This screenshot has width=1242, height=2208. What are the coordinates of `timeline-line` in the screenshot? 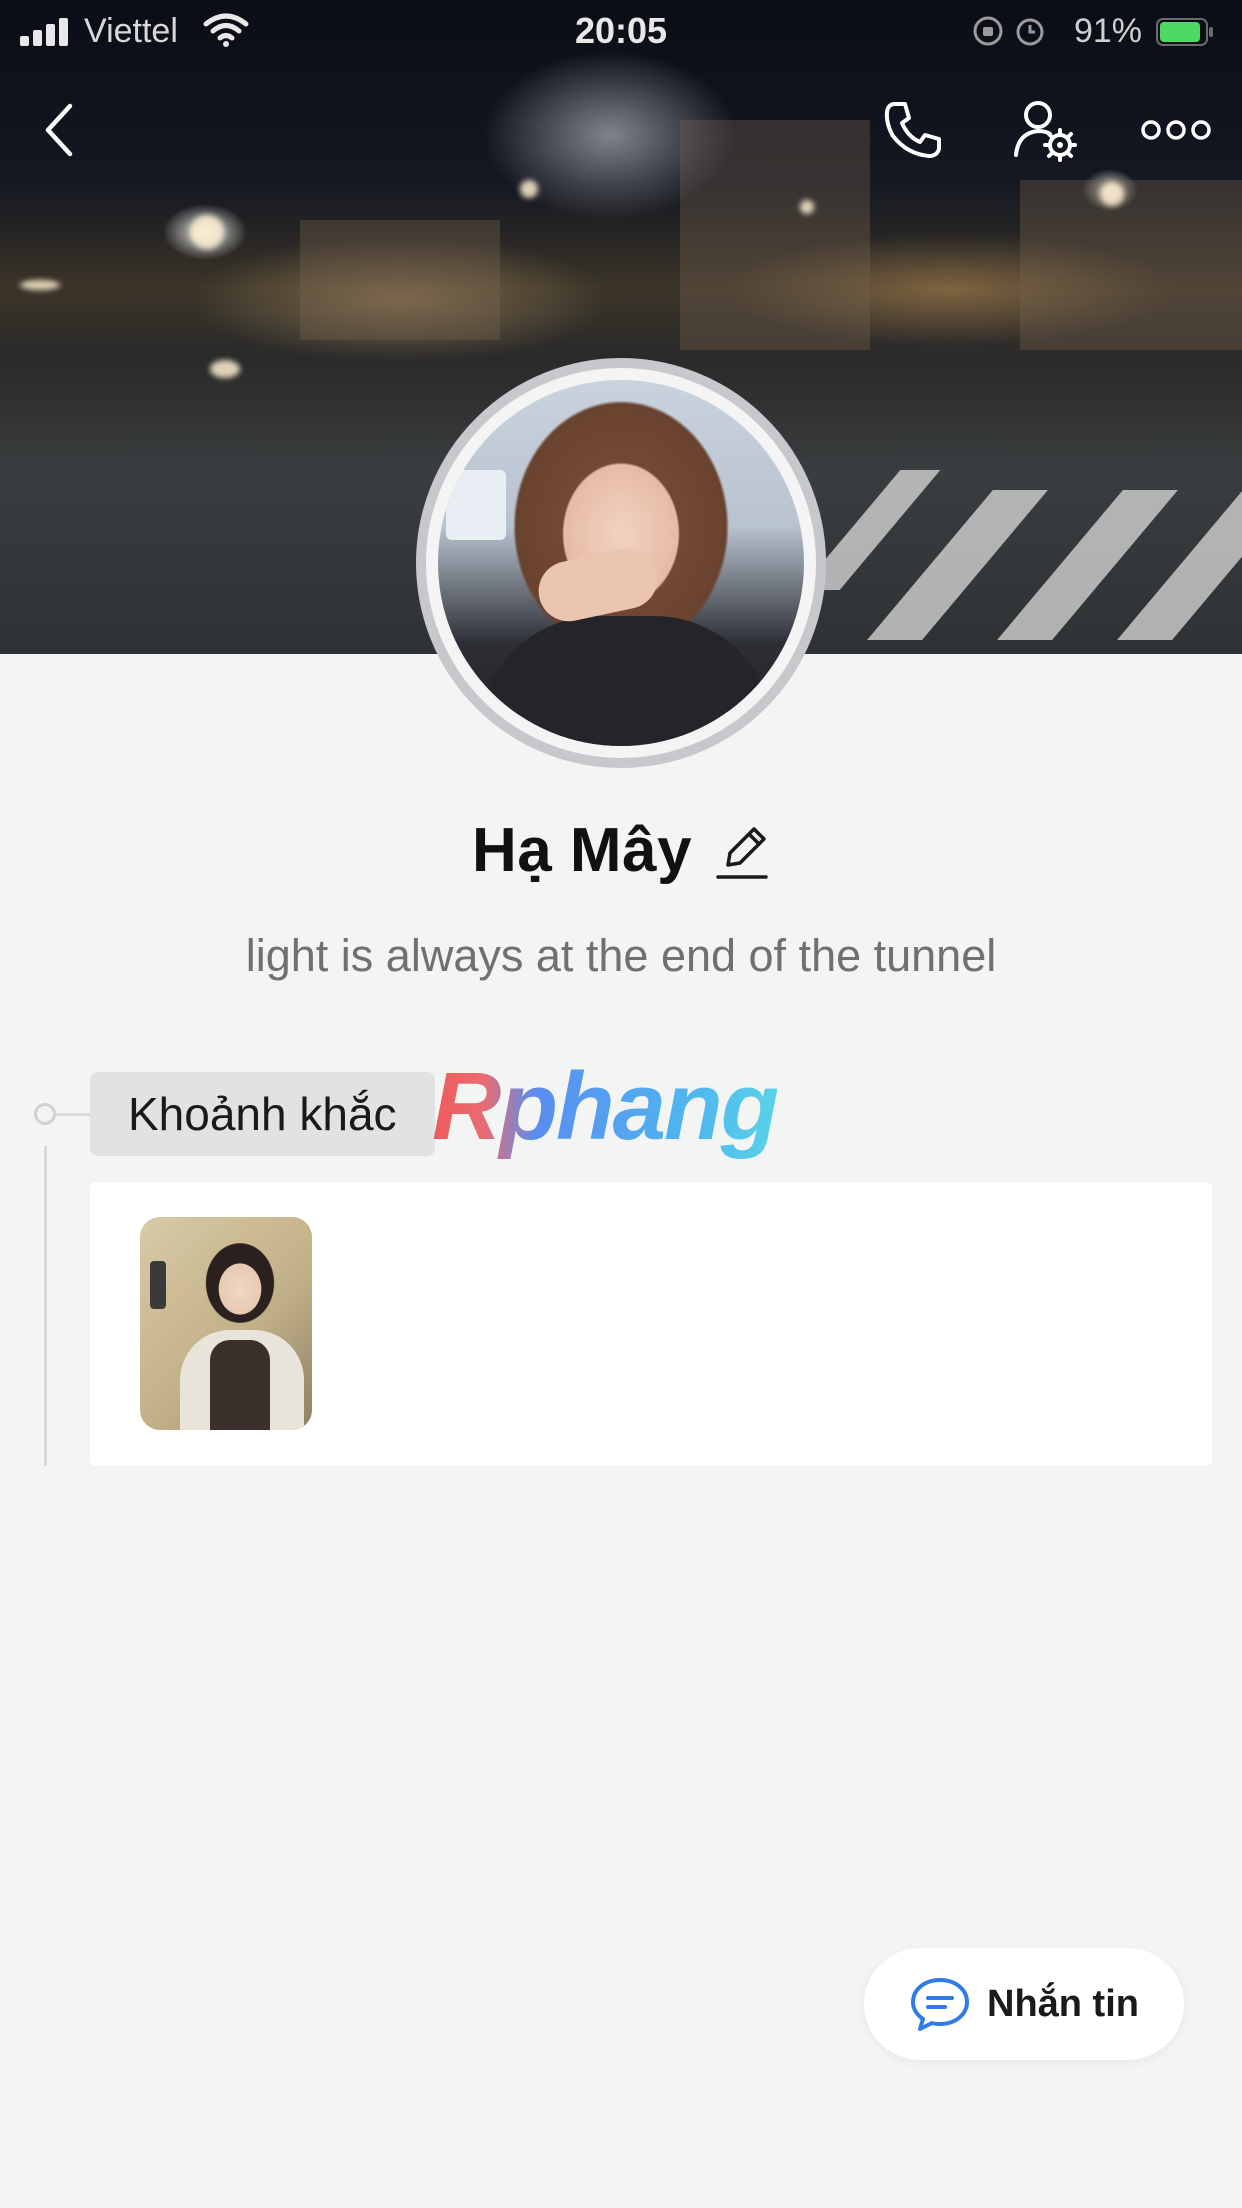 It's located at (45, 1306).